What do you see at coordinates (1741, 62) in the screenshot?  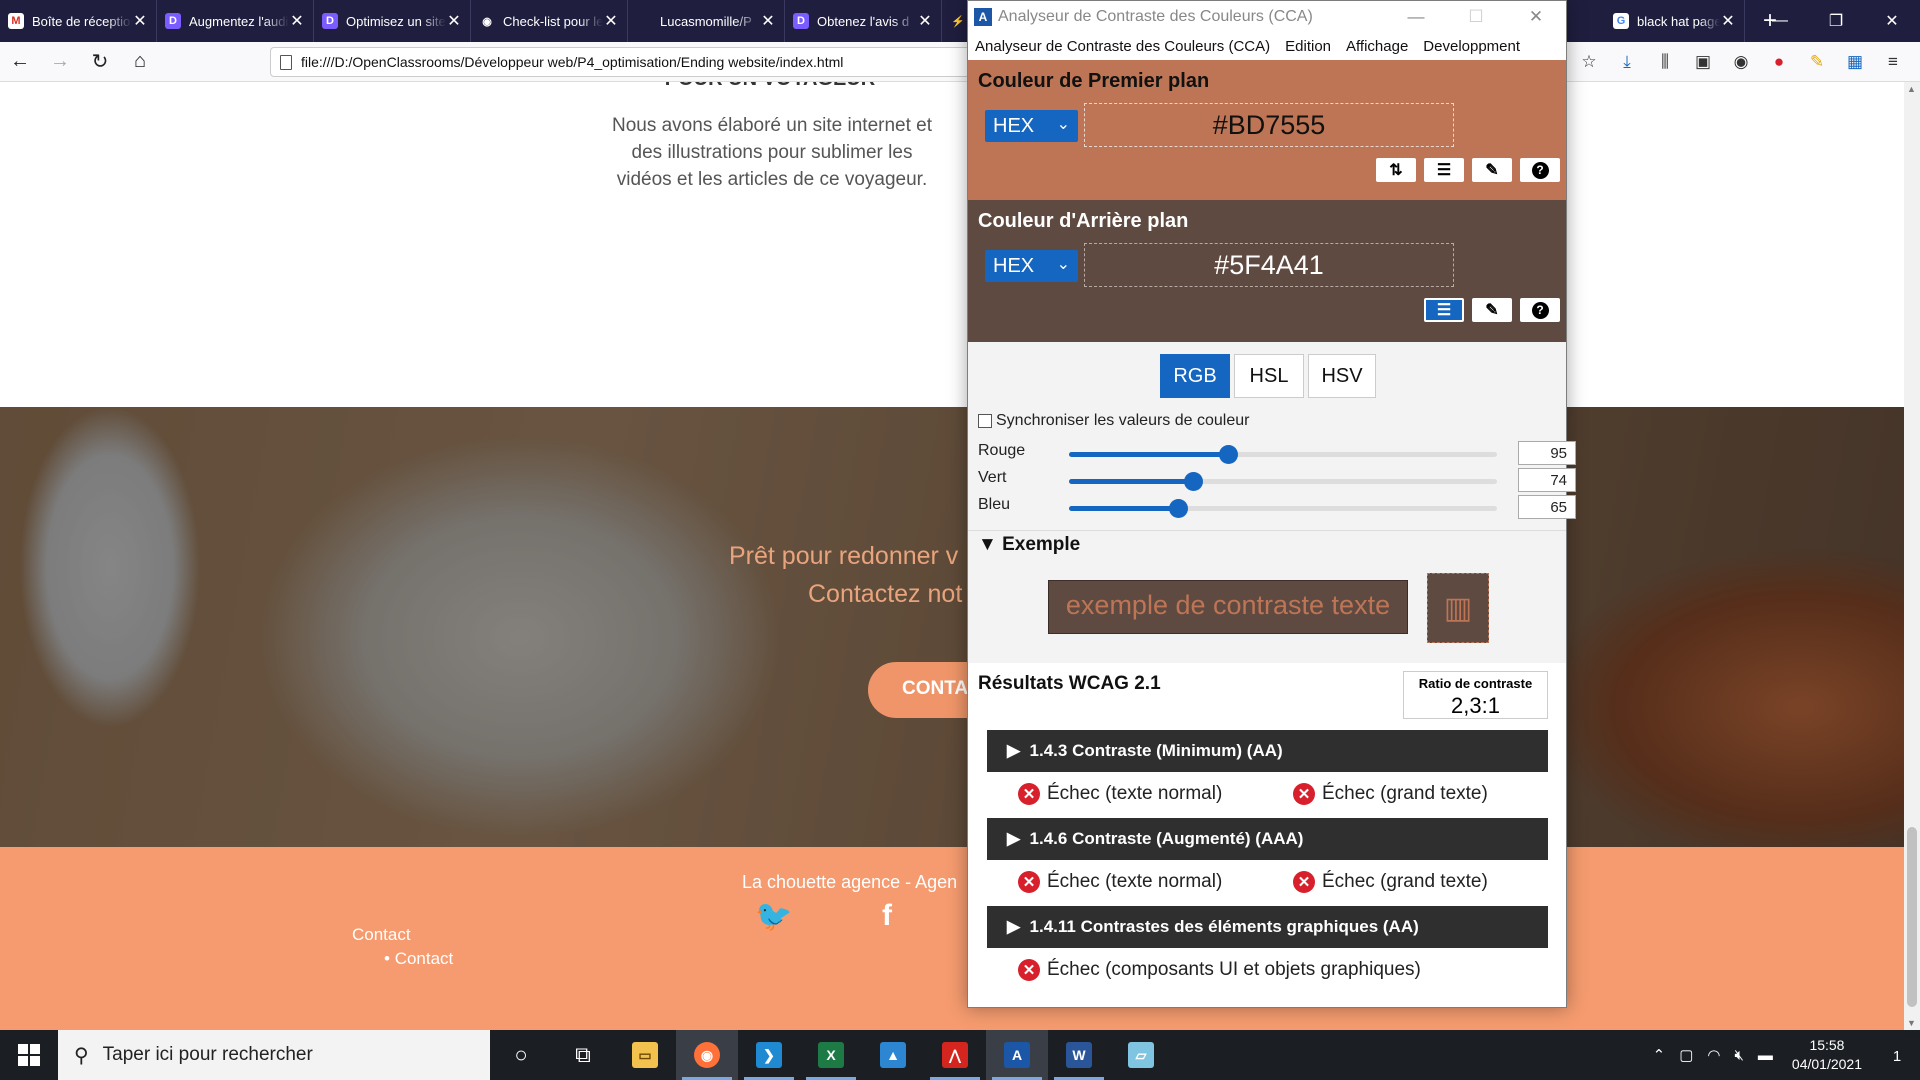 I see `account-icon: ◉` at bounding box center [1741, 62].